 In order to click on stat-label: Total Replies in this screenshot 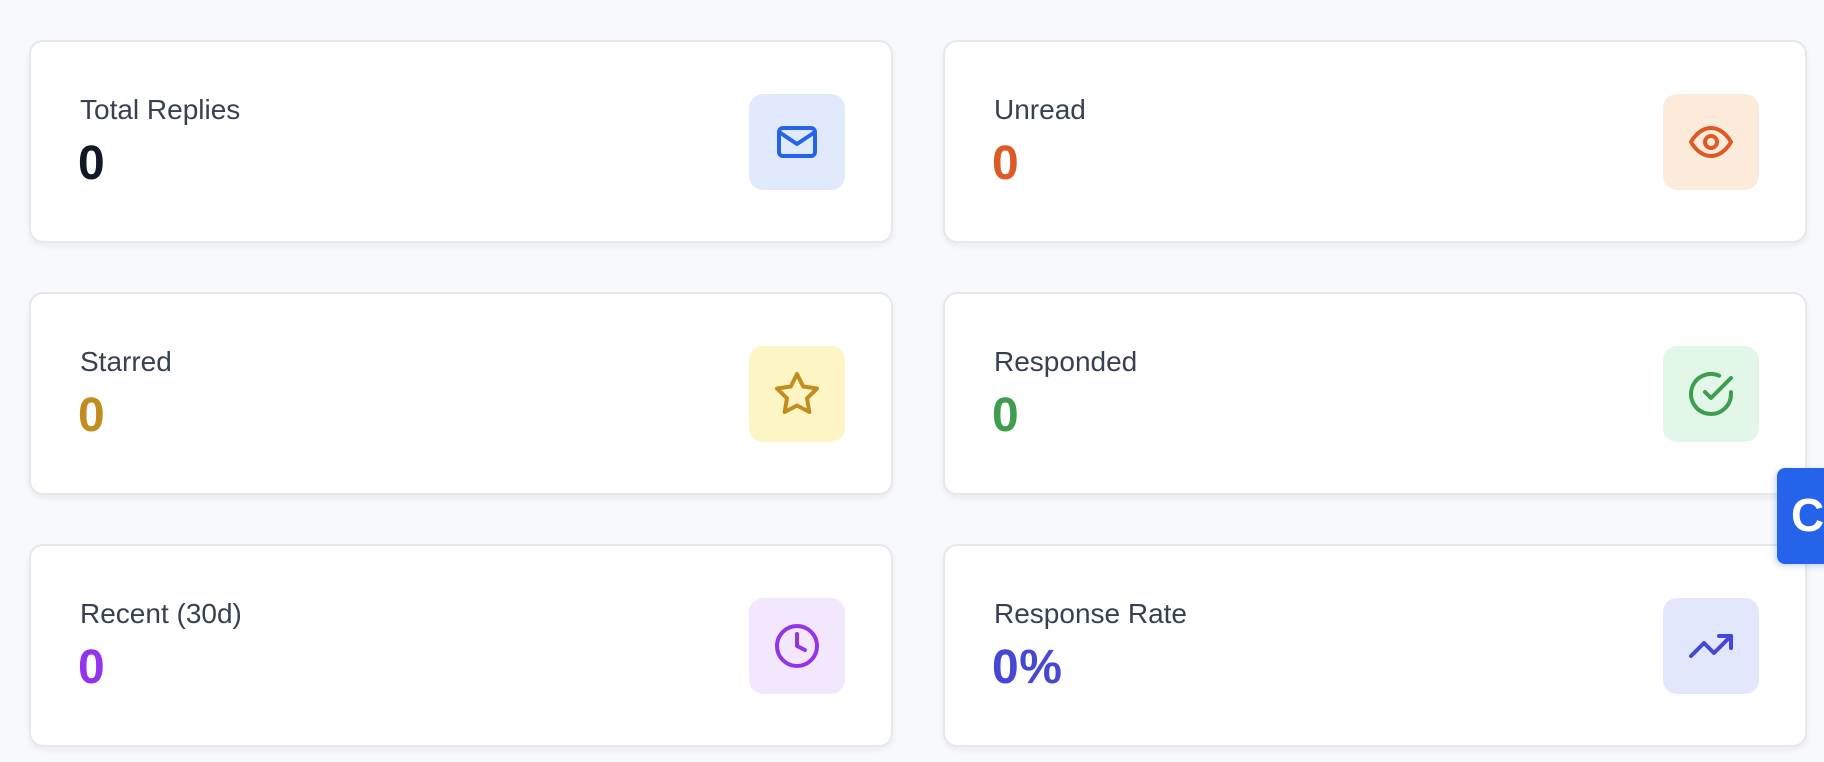, I will do `click(160, 109)`.